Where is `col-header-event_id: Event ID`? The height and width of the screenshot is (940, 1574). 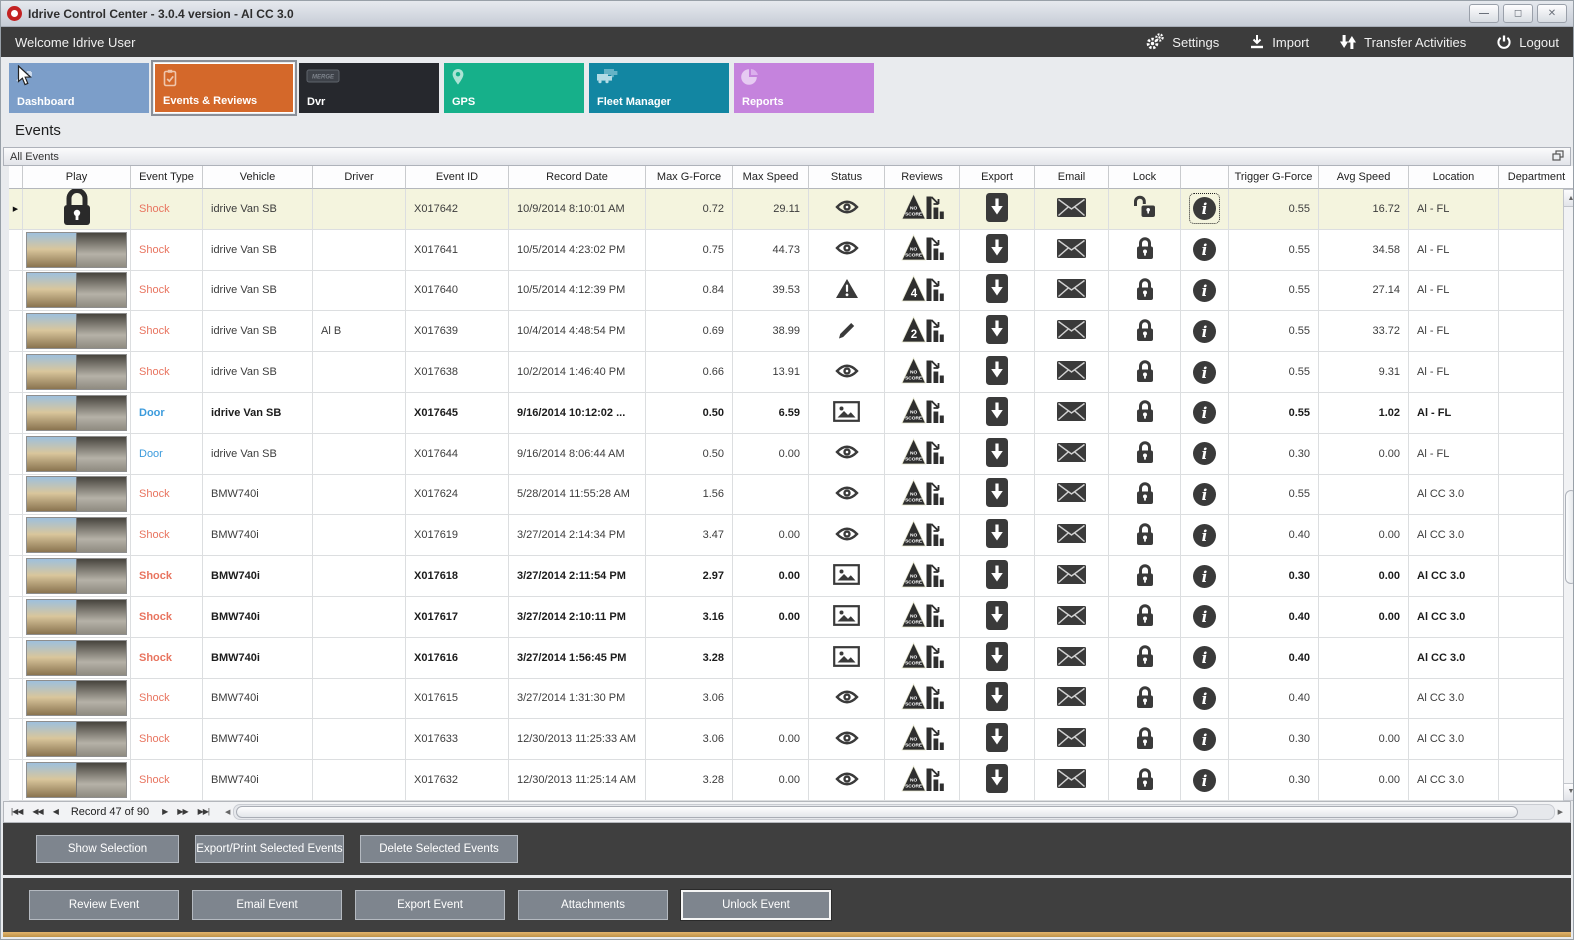 col-header-event_id: Event ID is located at coordinates (457, 177).